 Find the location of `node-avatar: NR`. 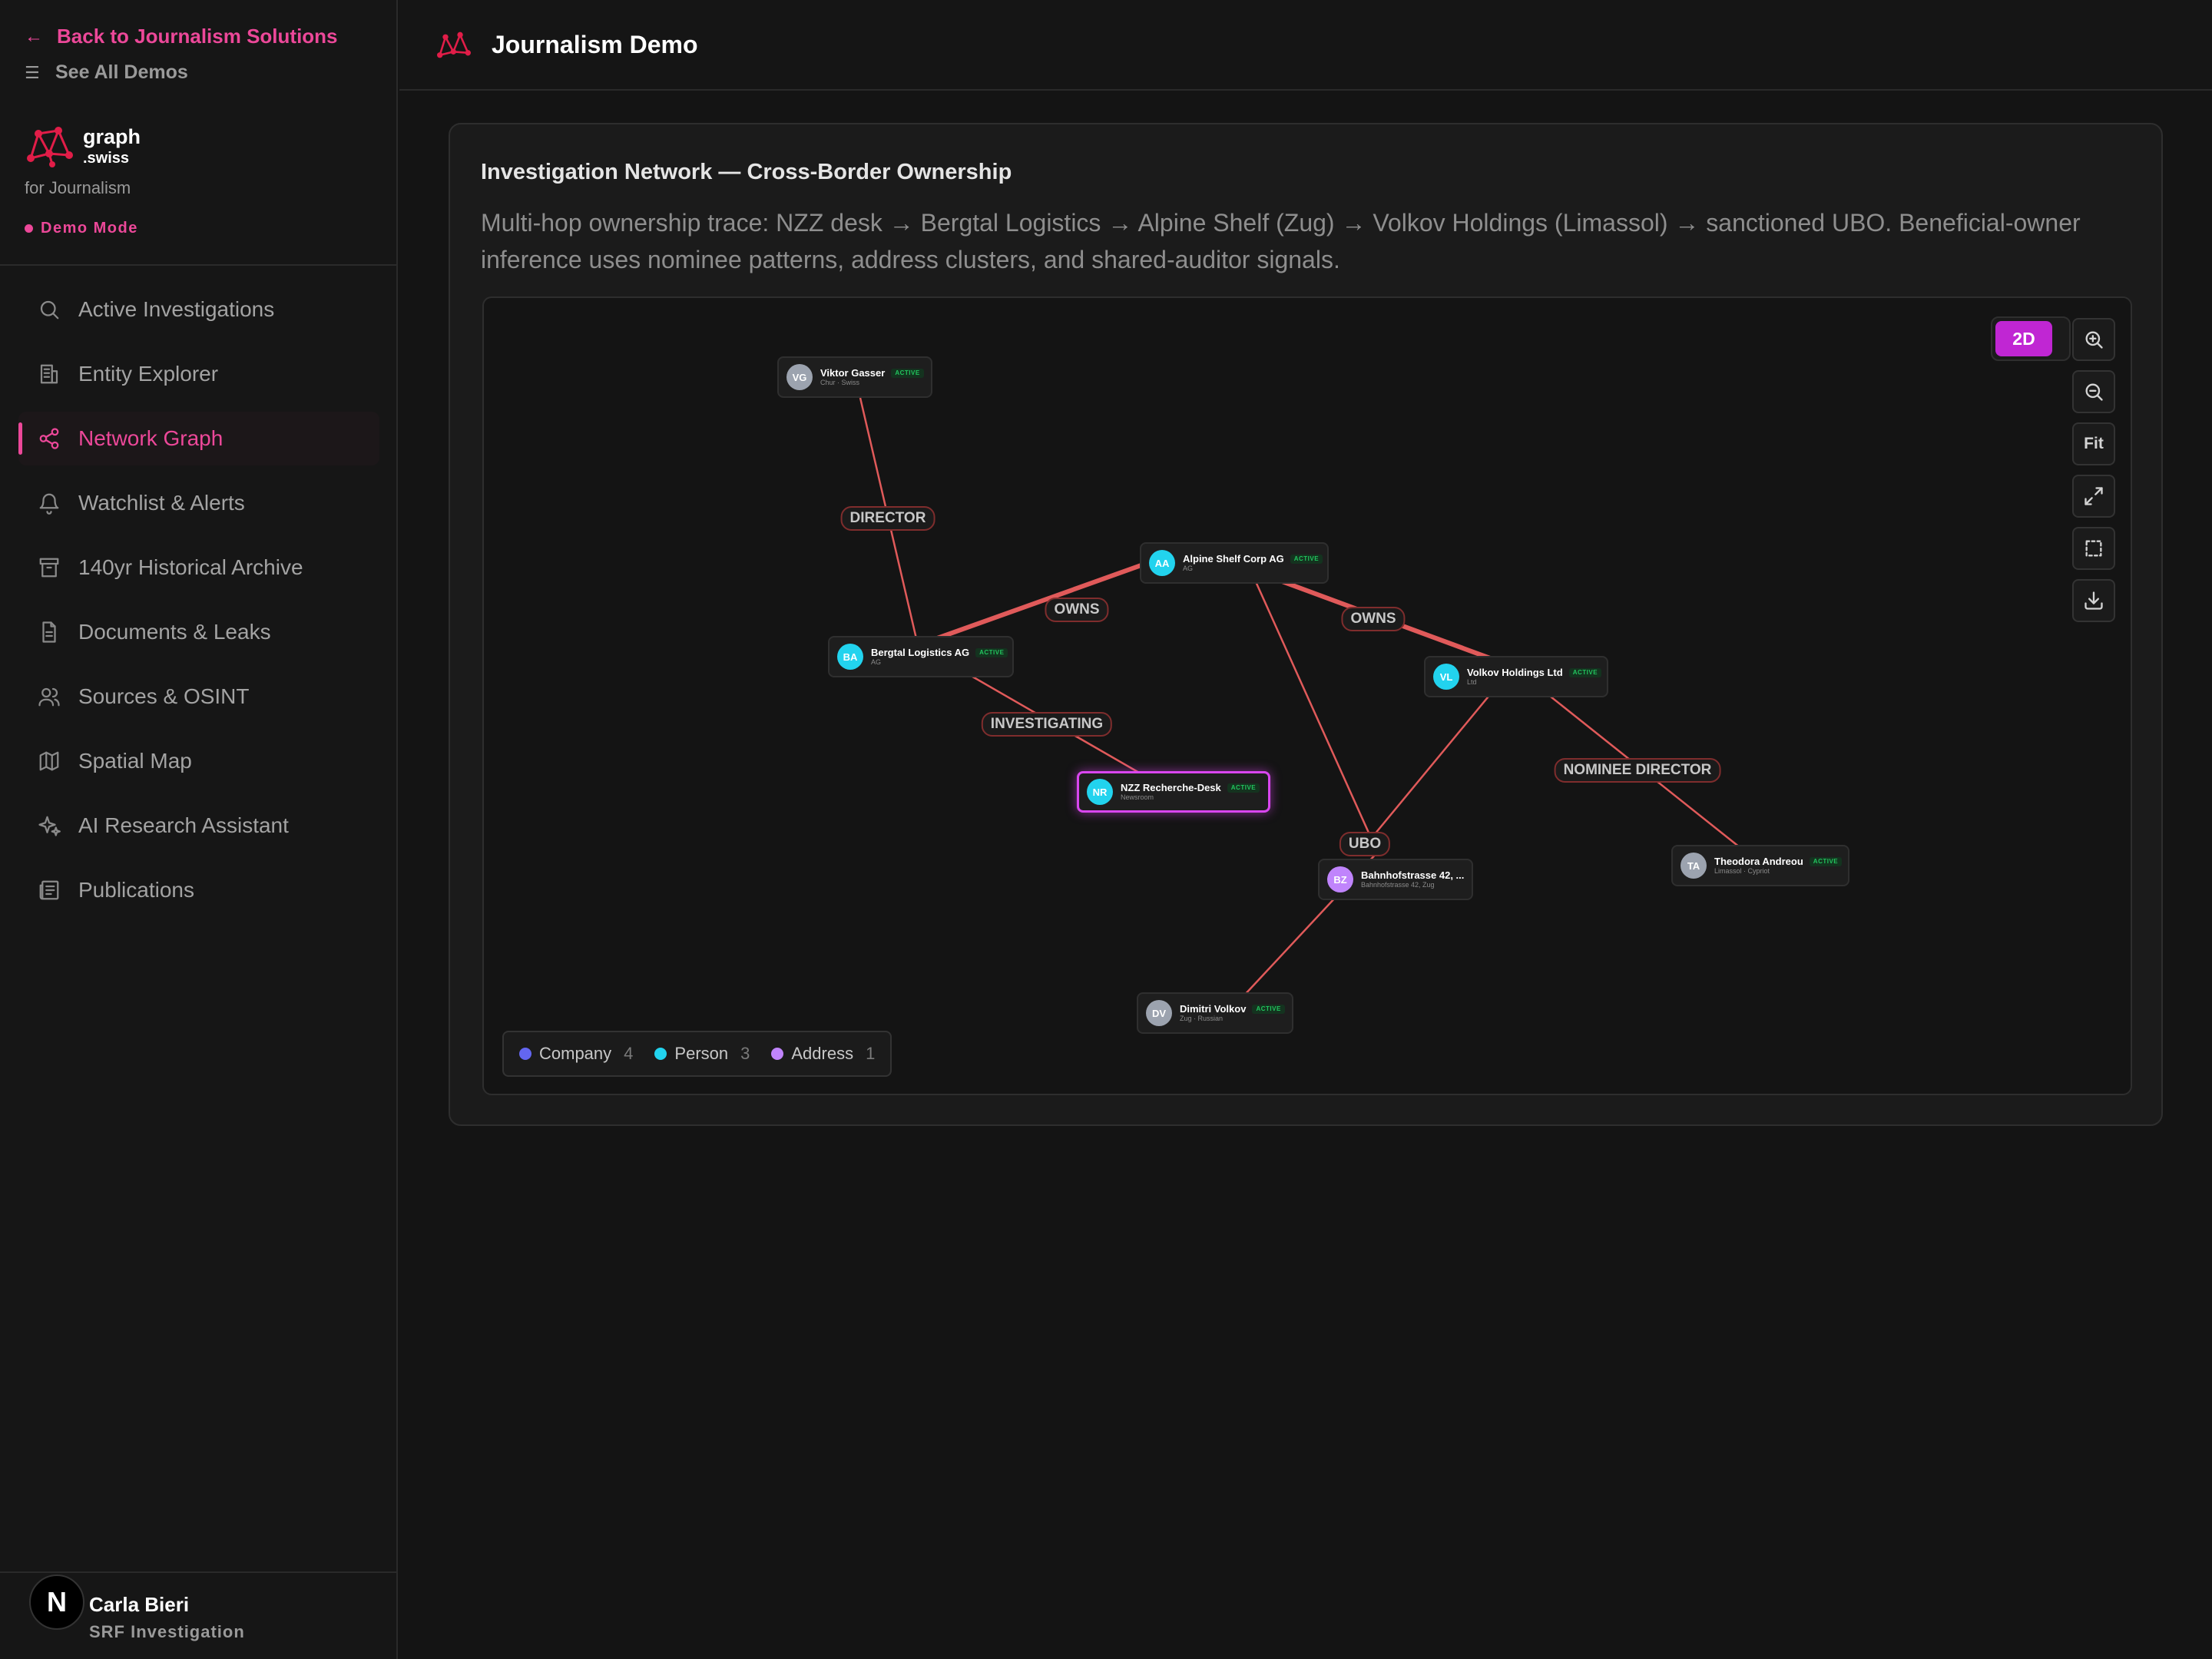

node-avatar: NR is located at coordinates (1100, 792).